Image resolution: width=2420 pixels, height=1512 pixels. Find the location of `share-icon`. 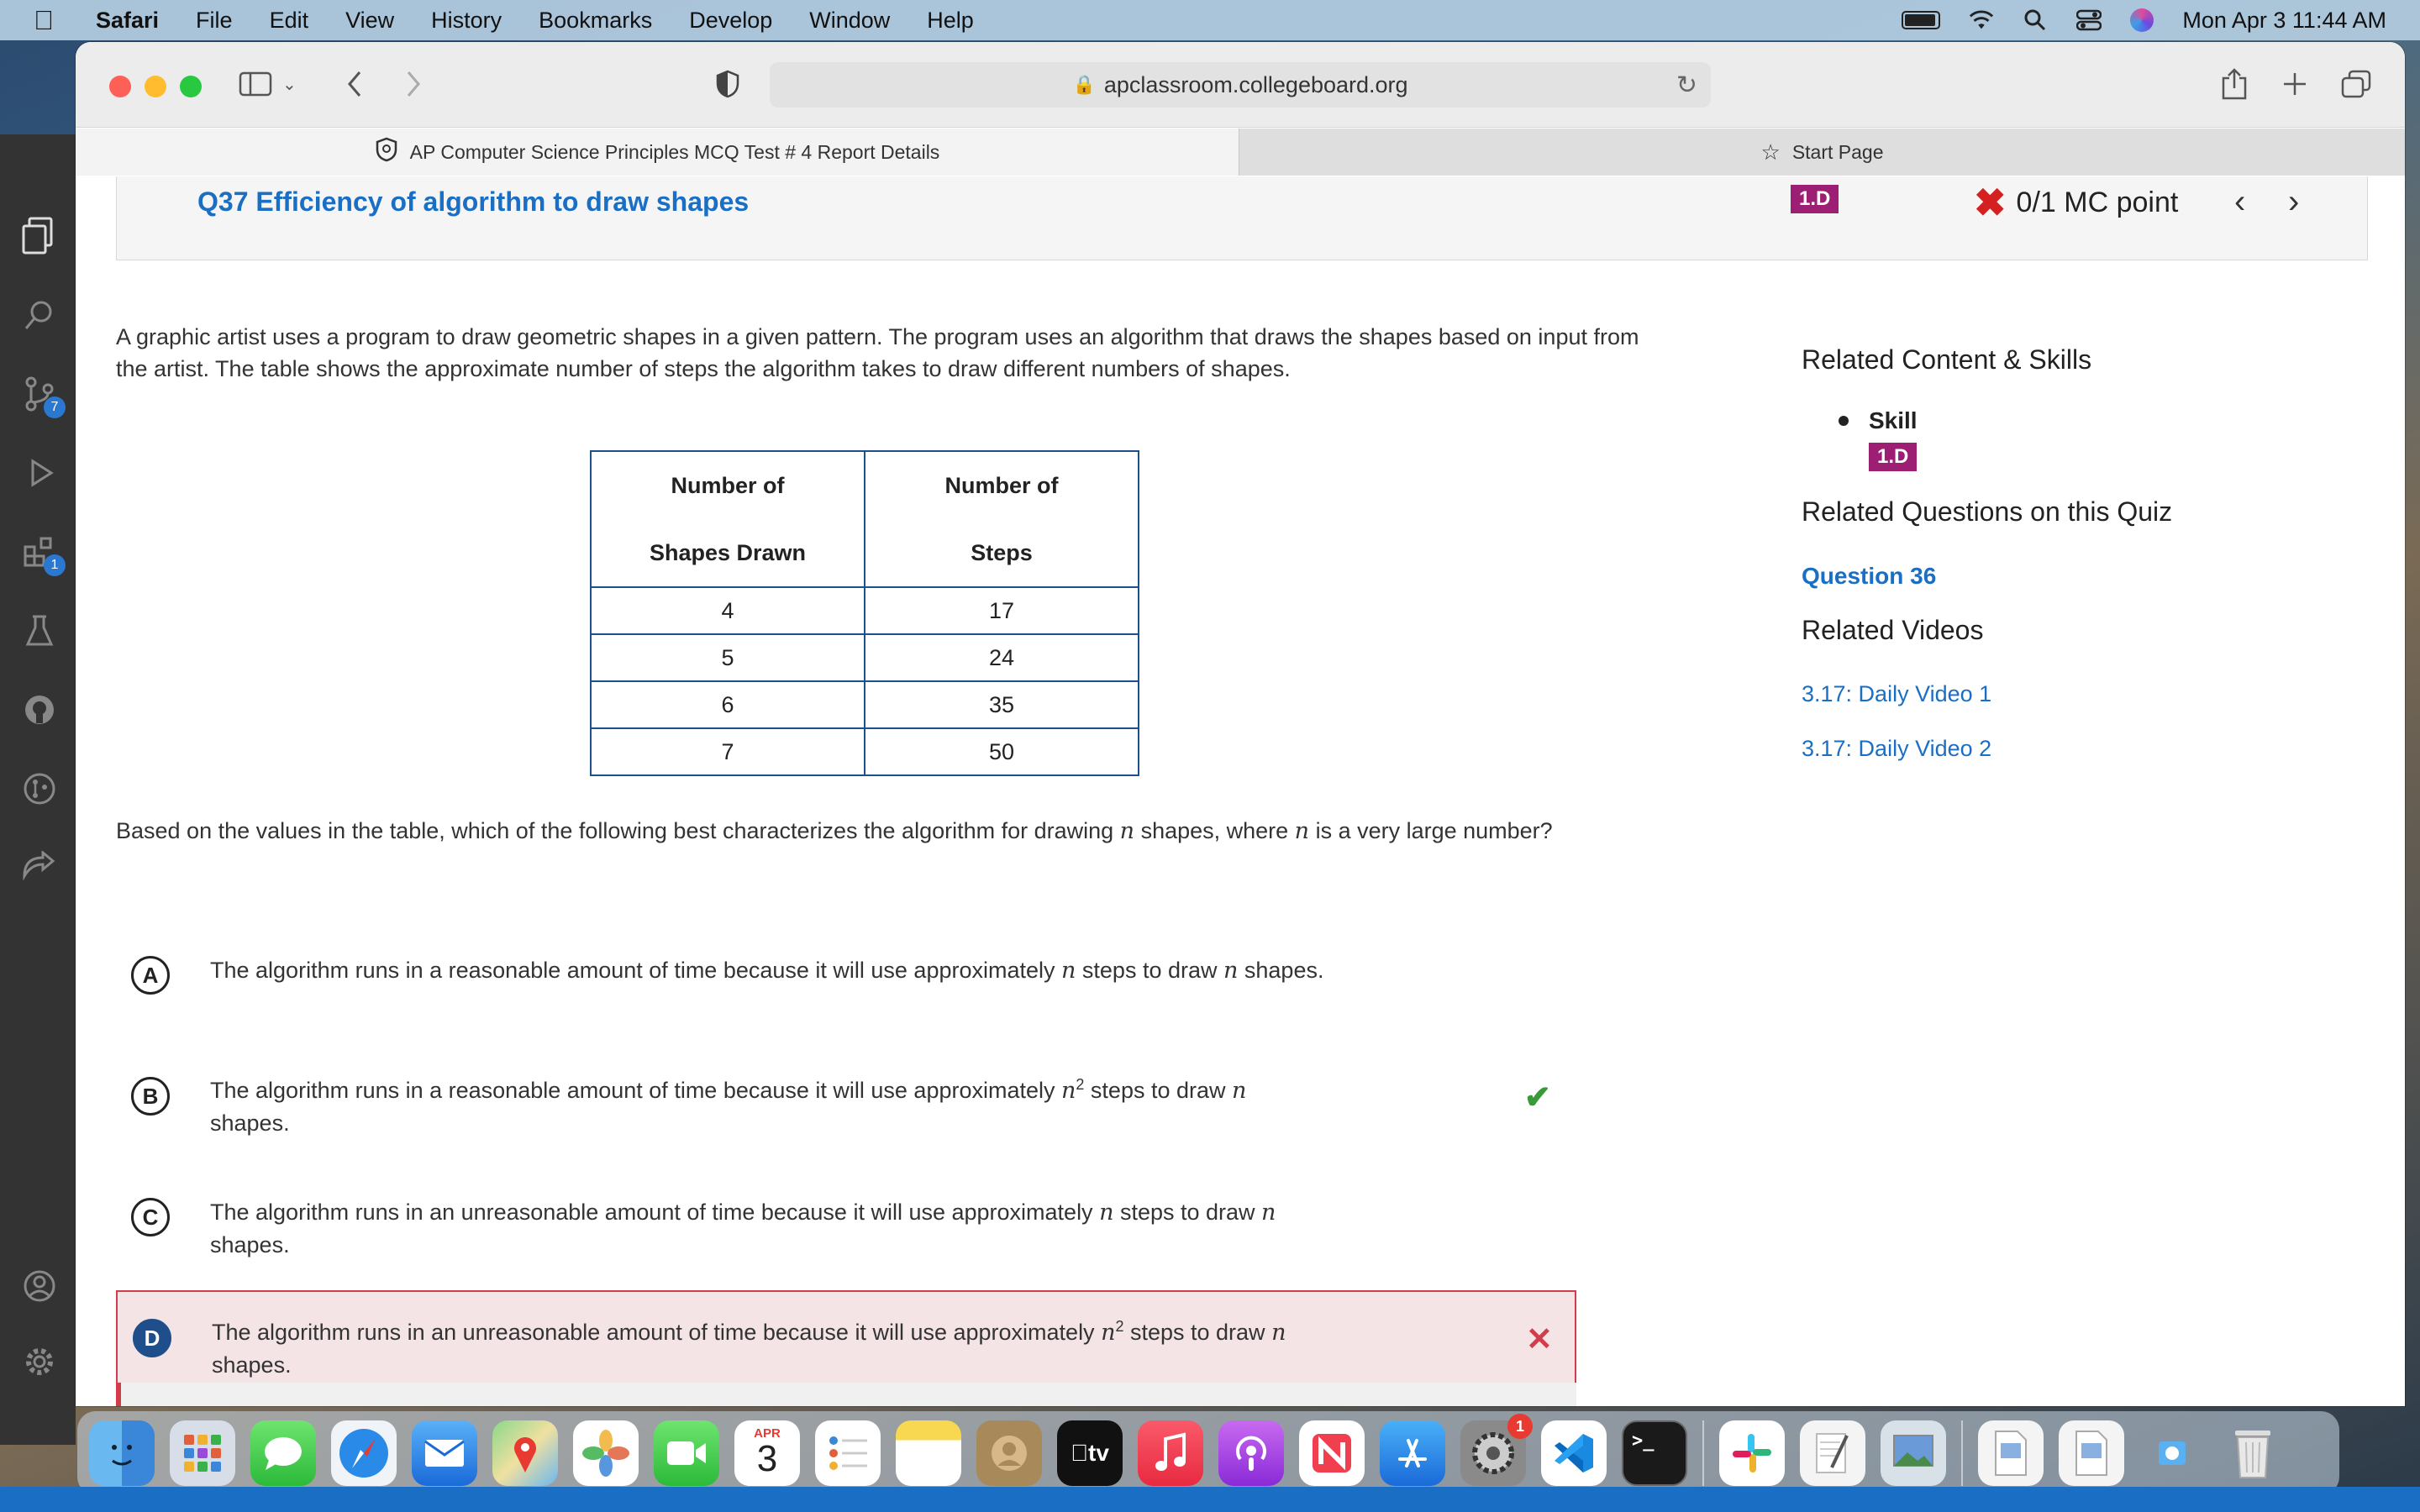

share-icon is located at coordinates (2234, 84).